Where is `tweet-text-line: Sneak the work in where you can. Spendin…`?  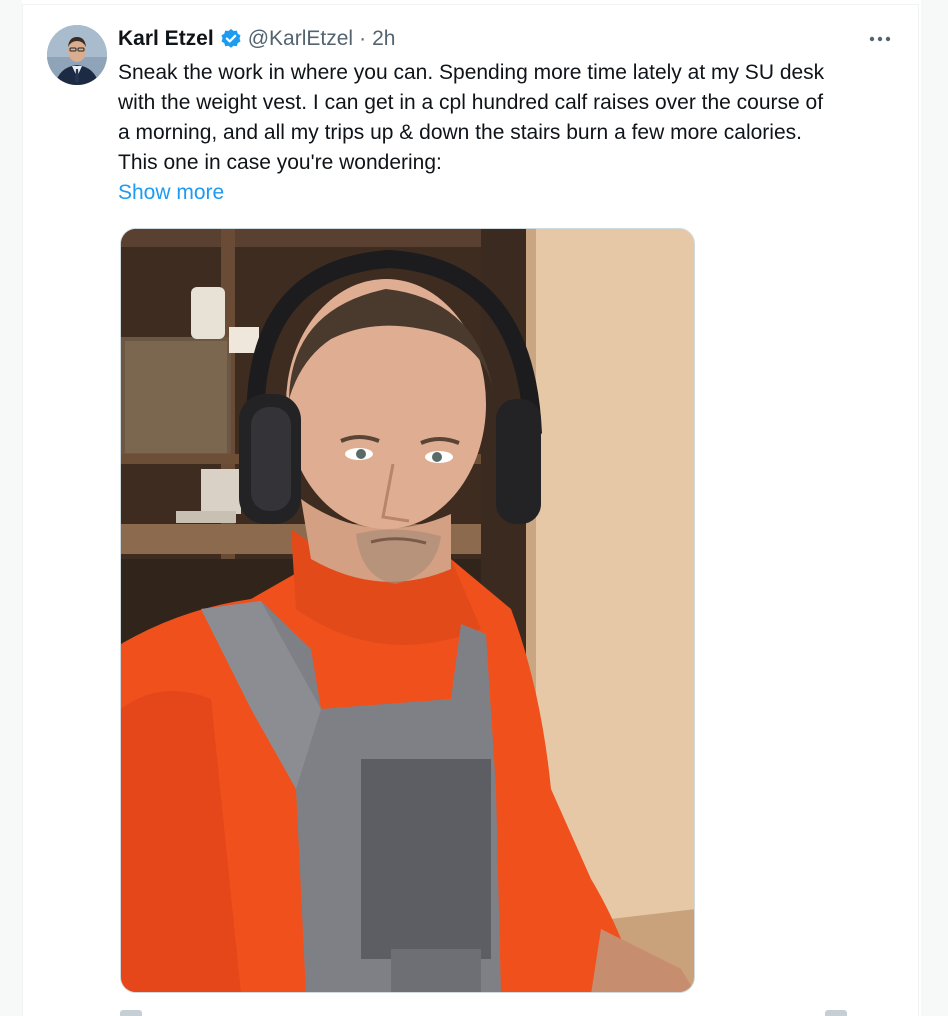 tweet-text-line: Sneak the work in where you can. Spendin… is located at coordinates (471, 72).